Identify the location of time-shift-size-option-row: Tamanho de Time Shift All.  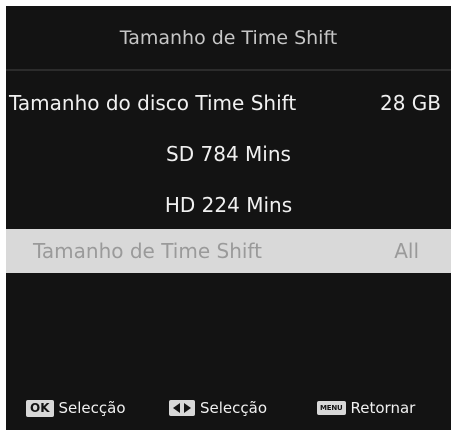
(228, 251).